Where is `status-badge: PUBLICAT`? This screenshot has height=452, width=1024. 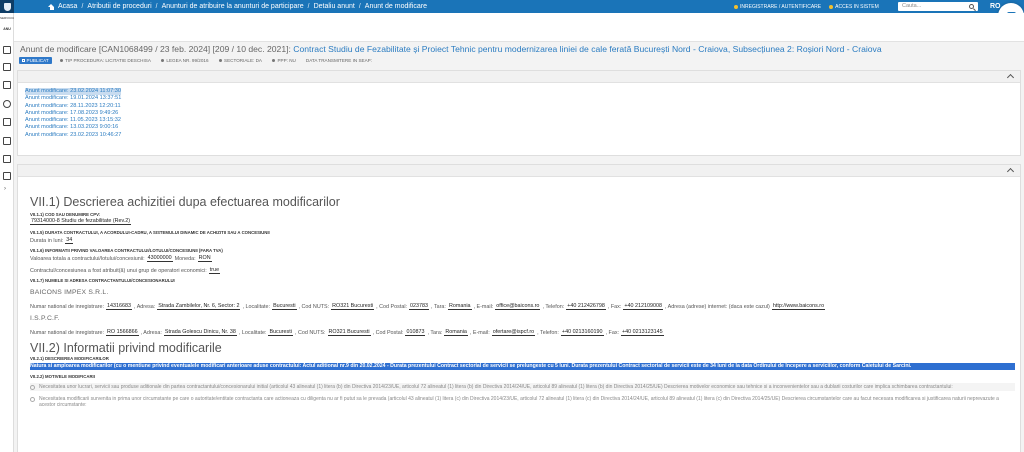
status-badge: PUBLICAT is located at coordinates (35, 60).